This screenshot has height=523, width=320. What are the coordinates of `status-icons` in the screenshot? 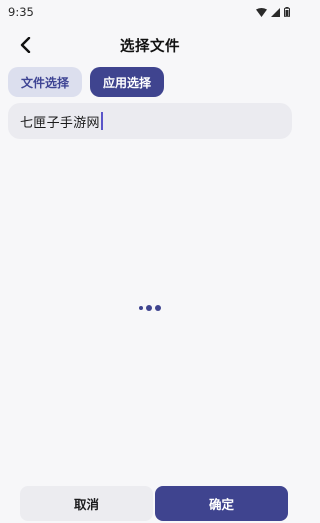 It's located at (273, 12).